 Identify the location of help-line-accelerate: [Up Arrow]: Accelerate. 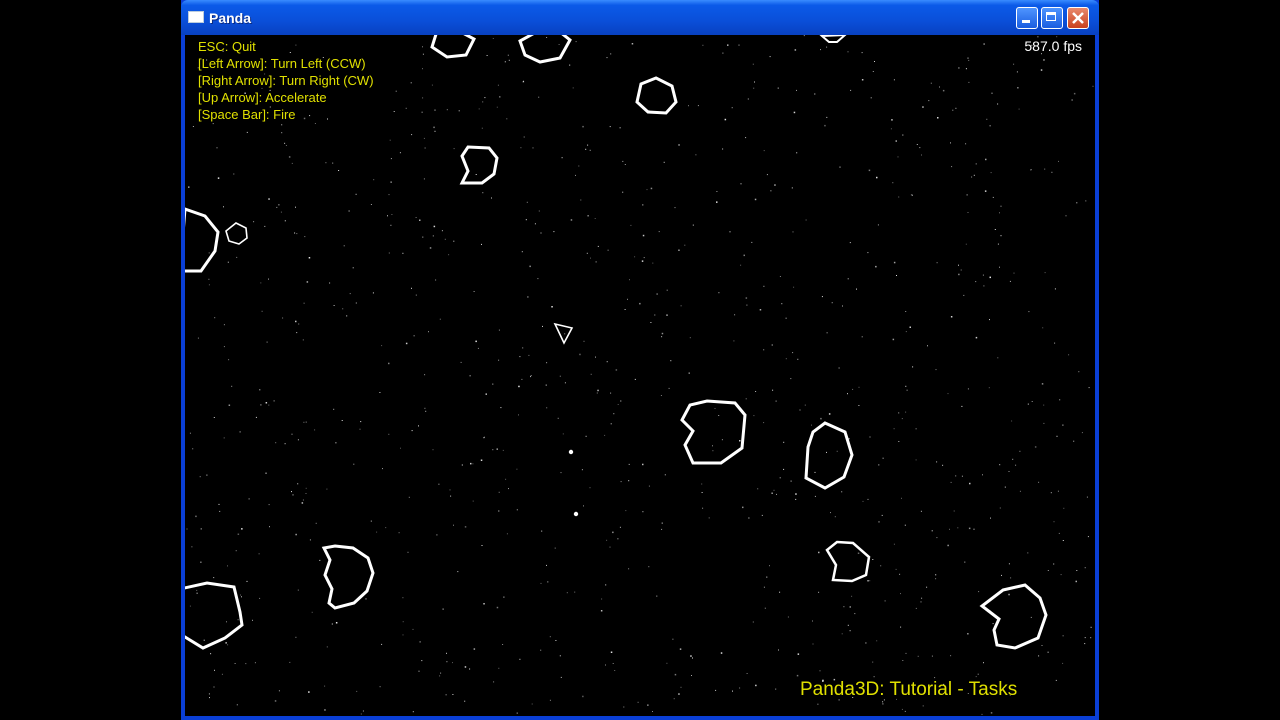
(262, 97).